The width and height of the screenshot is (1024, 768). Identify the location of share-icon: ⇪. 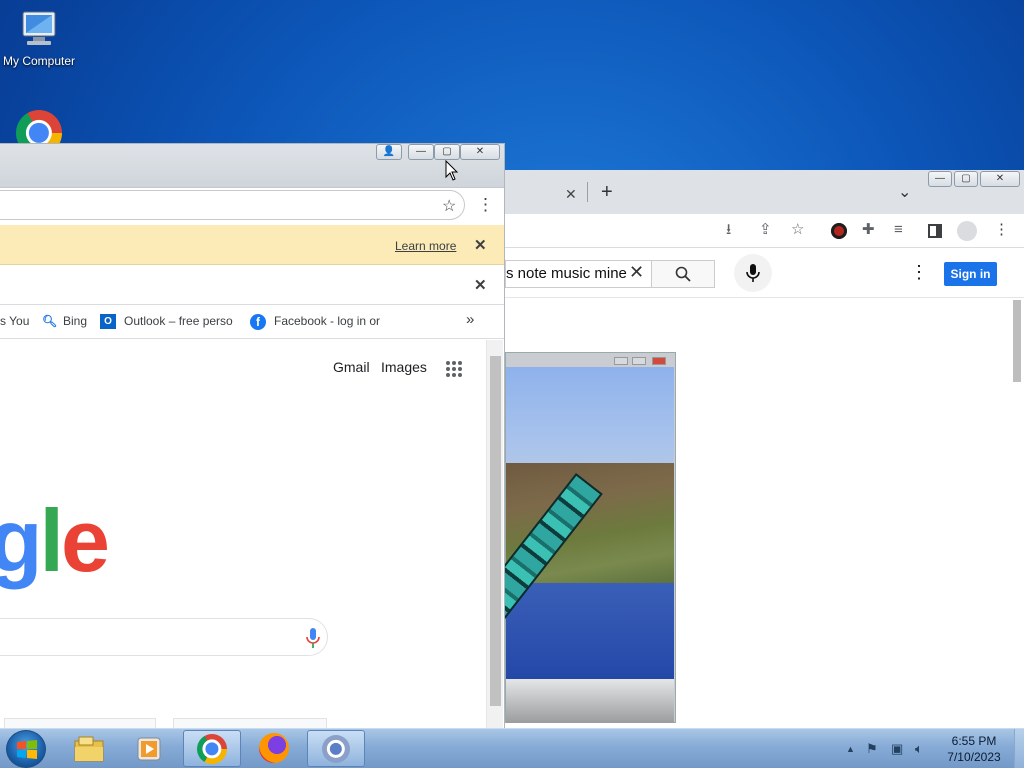
(765, 230).